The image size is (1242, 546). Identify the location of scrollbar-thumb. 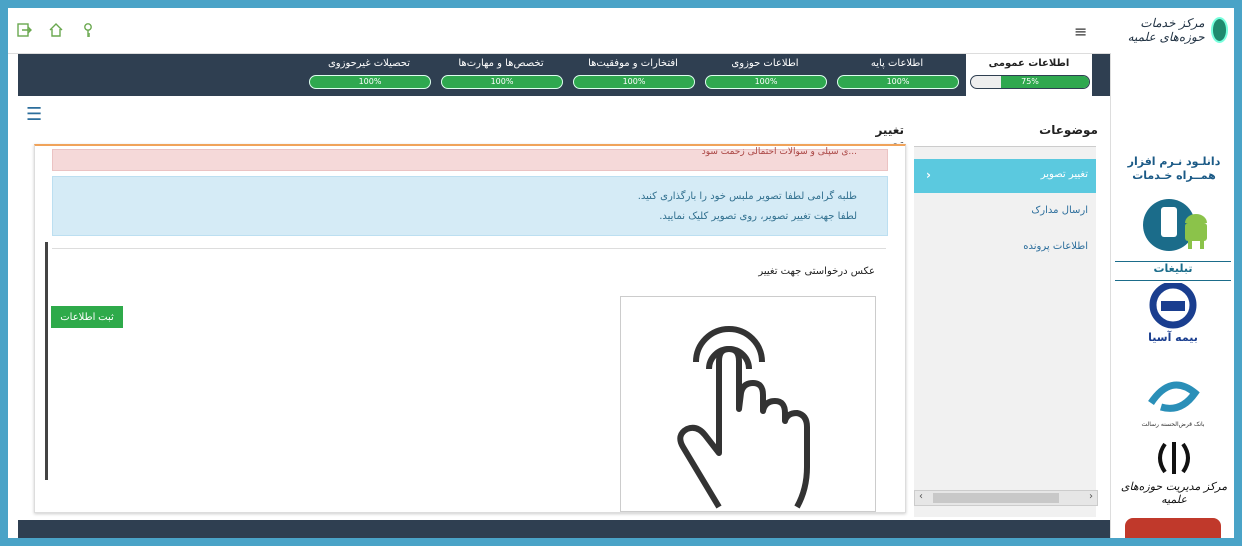
(996, 498).